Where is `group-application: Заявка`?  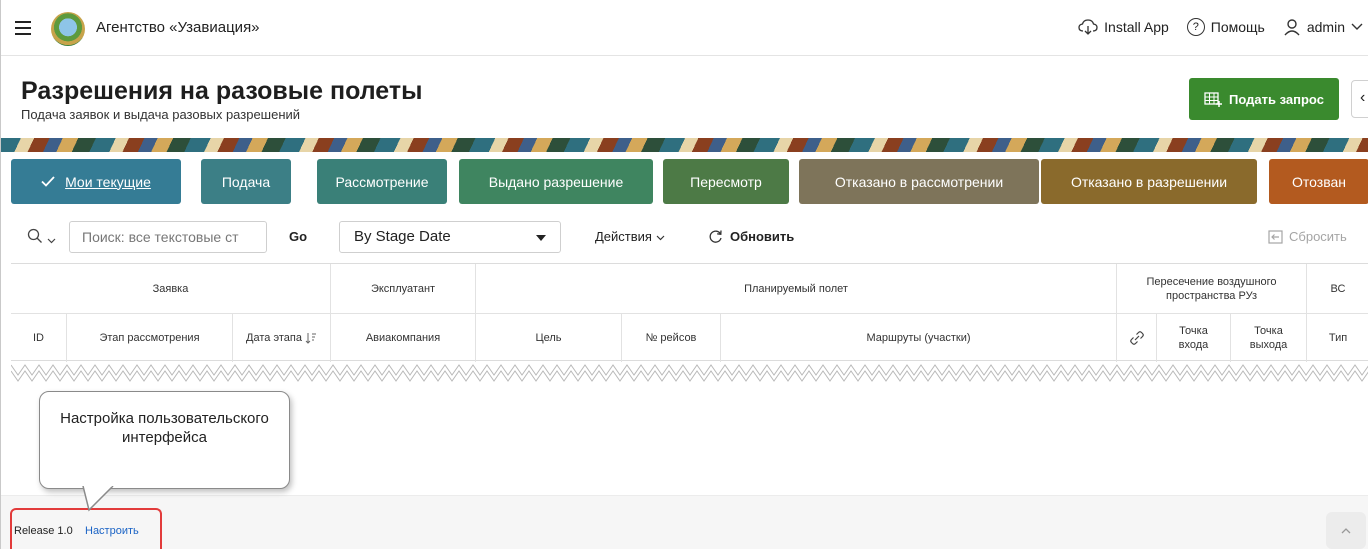
group-application: Заявка is located at coordinates (171, 288).